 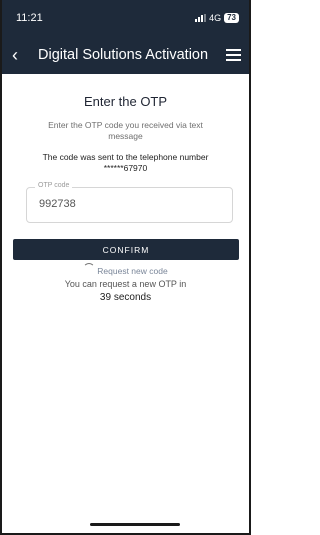 What do you see at coordinates (233, 55) in the screenshot?
I see `hamburger-menu-icon` at bounding box center [233, 55].